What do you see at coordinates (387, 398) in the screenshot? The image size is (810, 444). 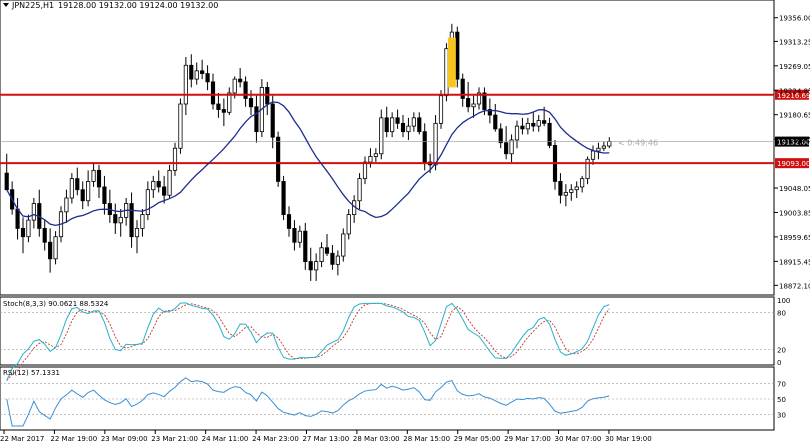 I see `rsi-pane` at bounding box center [387, 398].